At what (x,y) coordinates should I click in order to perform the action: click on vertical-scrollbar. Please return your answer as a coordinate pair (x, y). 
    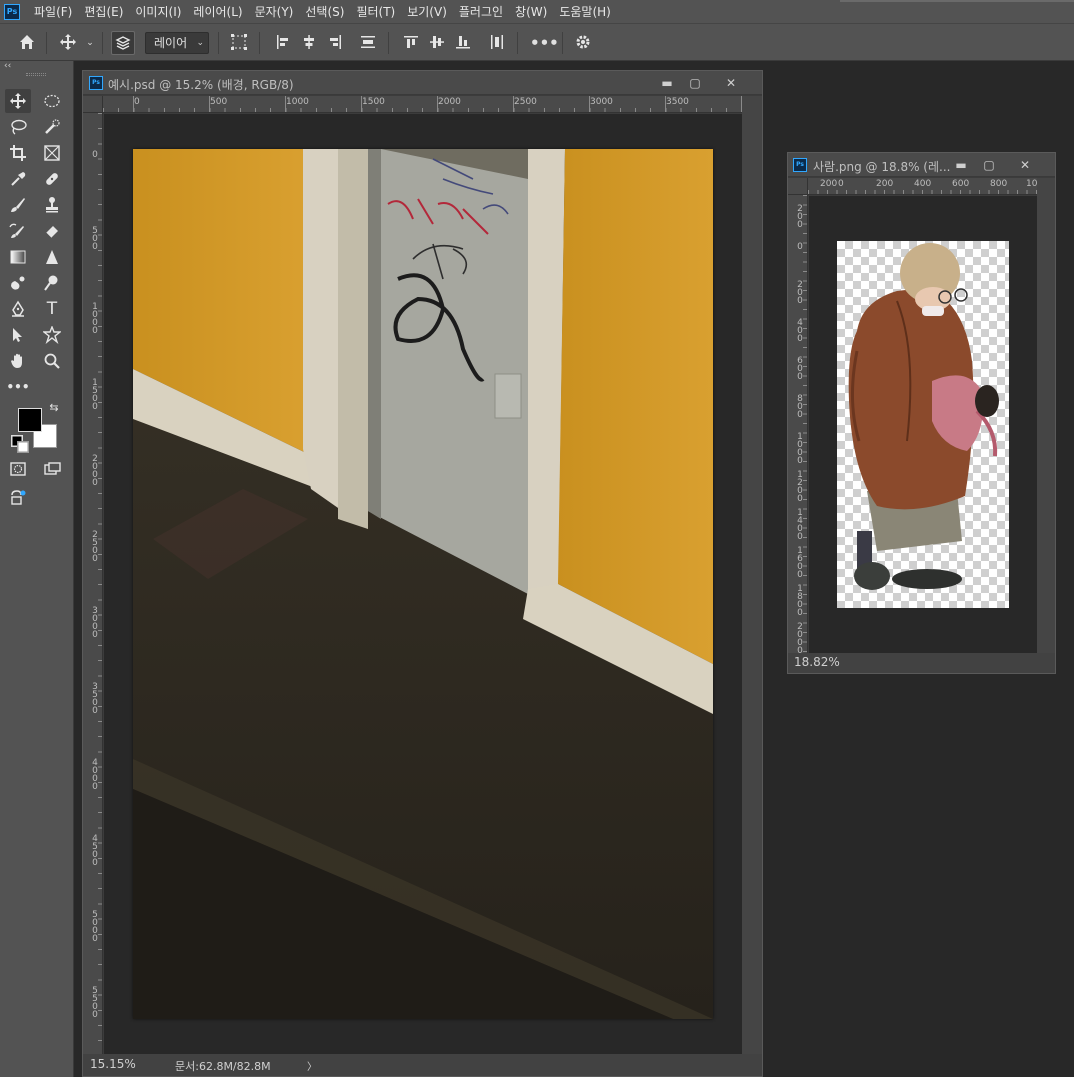
    Looking at the image, I should click on (752, 575).